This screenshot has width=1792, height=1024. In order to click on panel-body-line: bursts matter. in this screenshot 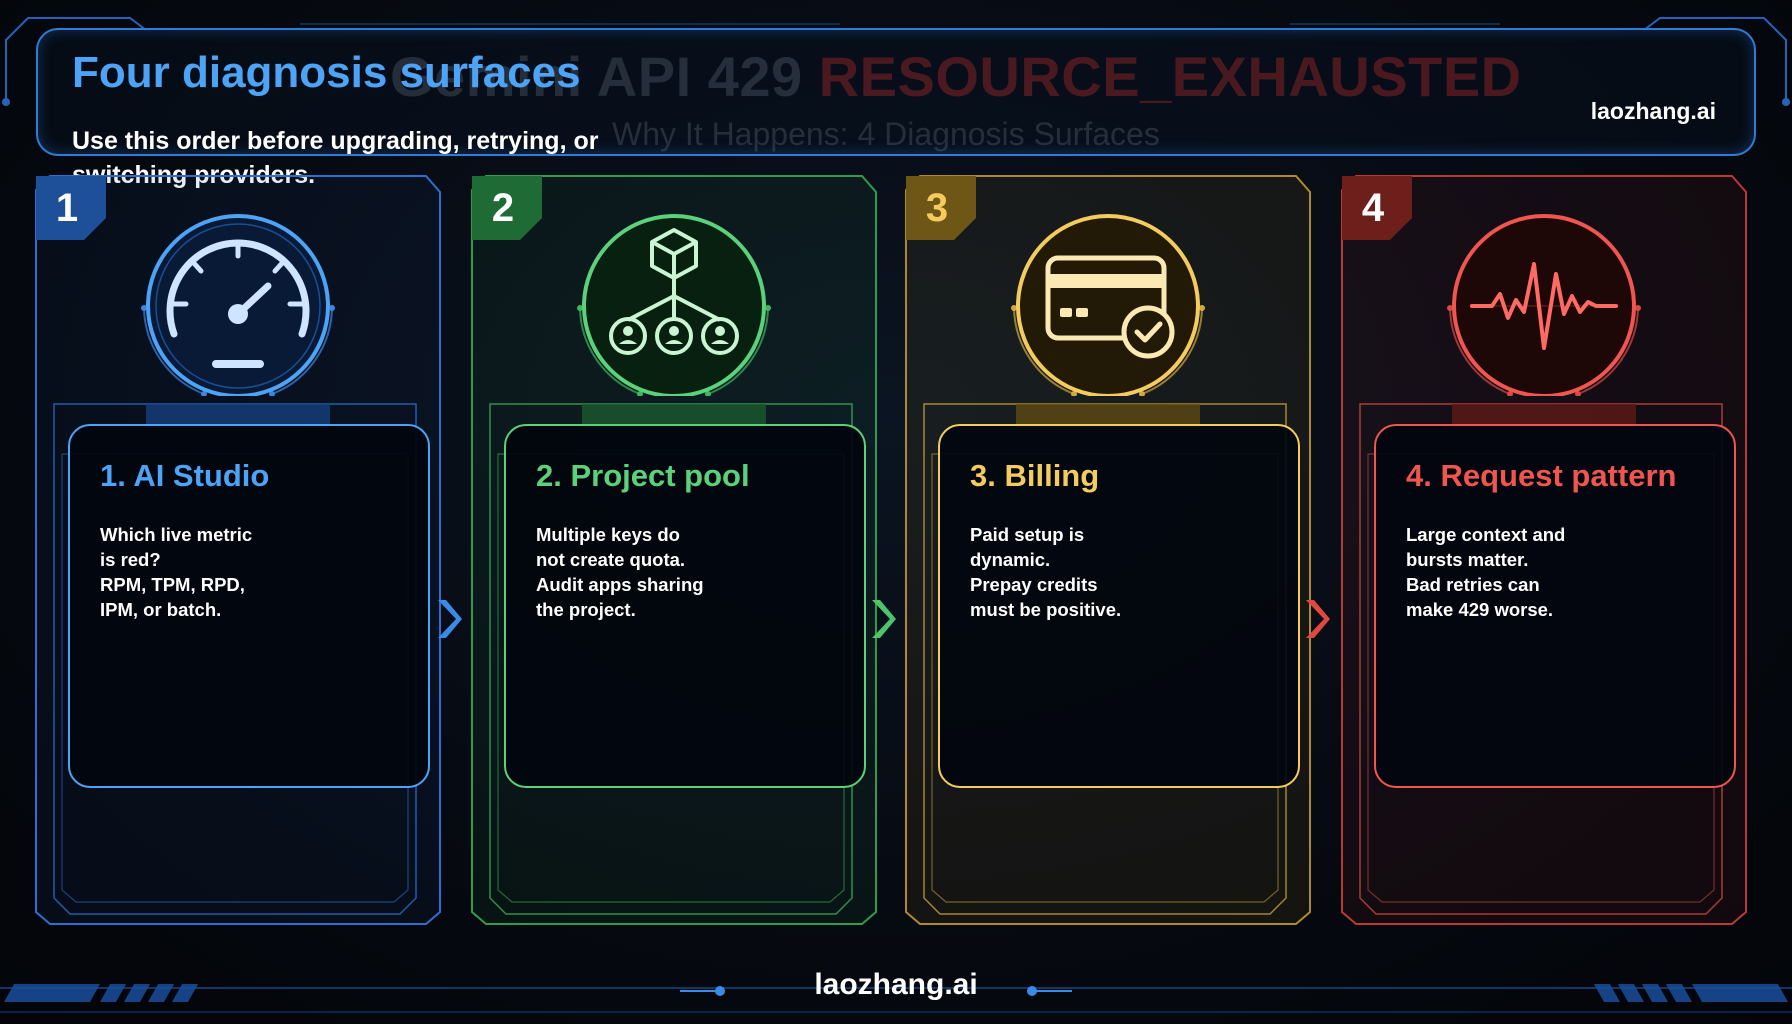, I will do `click(1467, 559)`.